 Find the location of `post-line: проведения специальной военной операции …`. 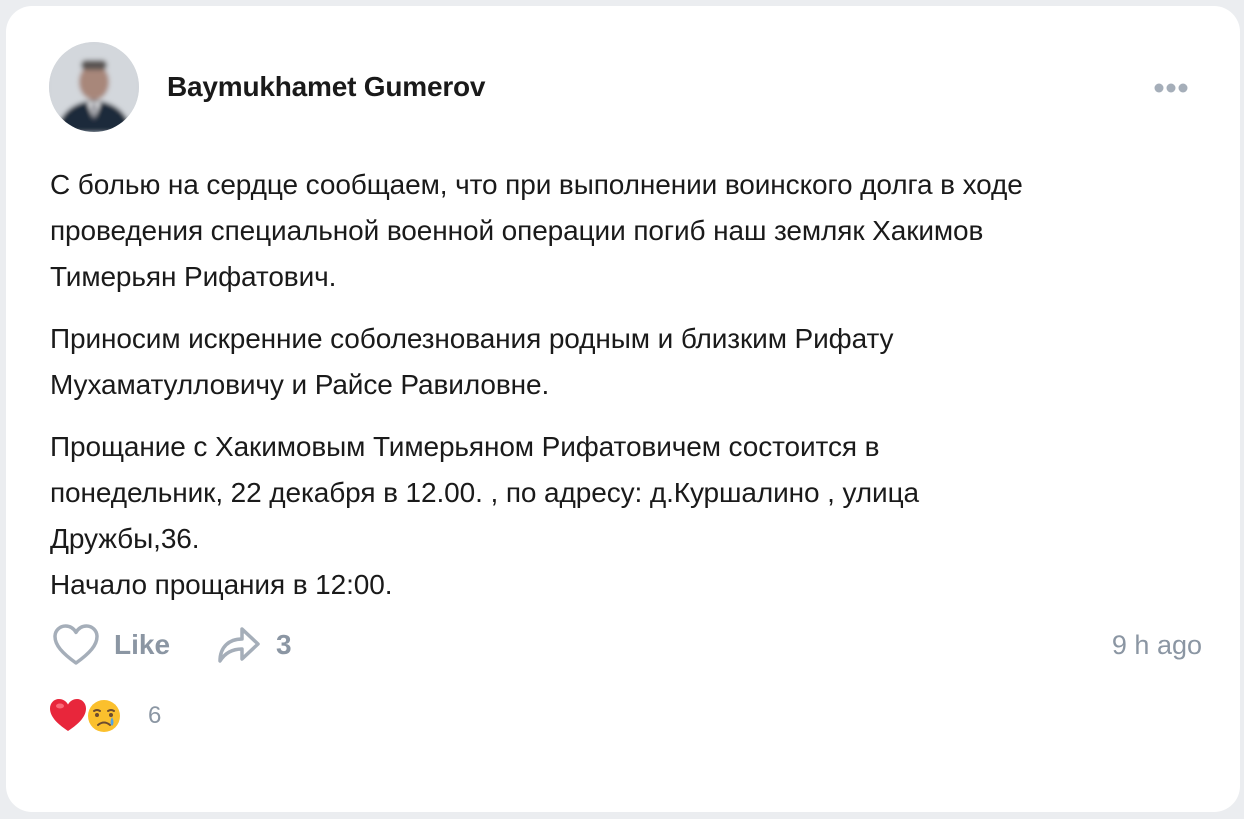

post-line: проведения специальной военной операции … is located at coordinates (517, 230).